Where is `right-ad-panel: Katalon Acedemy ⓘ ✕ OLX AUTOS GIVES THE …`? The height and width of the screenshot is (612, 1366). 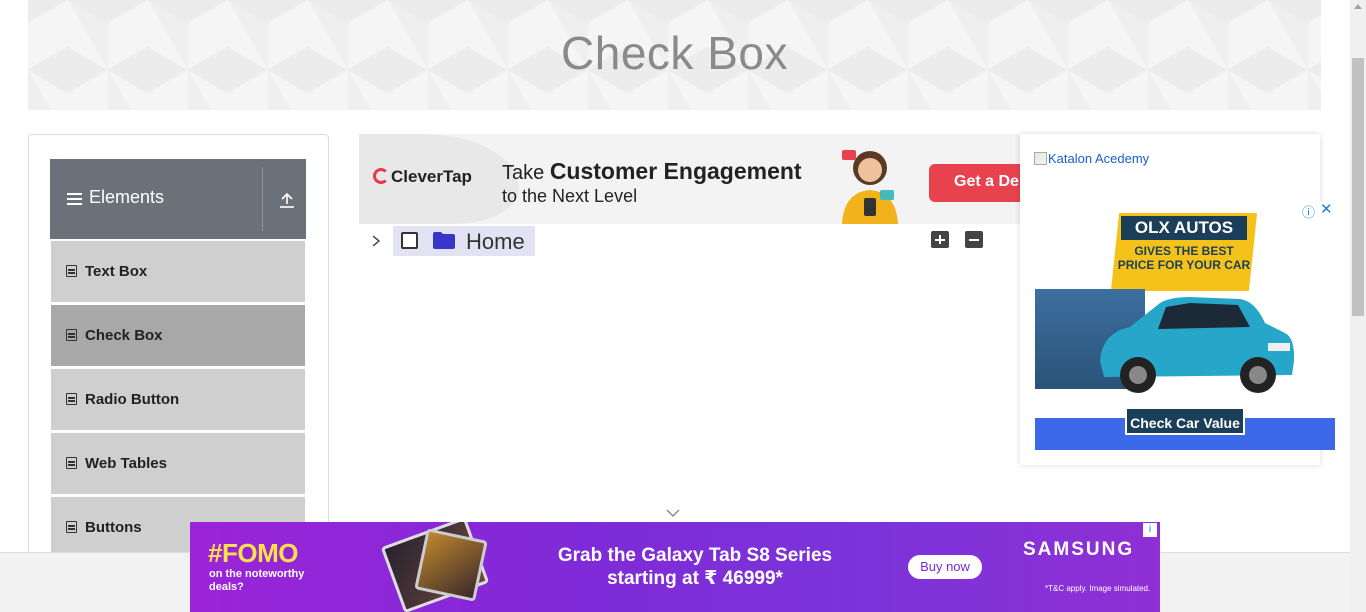 right-ad-panel: Katalon Acedemy ⓘ ✕ OLX AUTOS GIVES THE … is located at coordinates (1177, 299).